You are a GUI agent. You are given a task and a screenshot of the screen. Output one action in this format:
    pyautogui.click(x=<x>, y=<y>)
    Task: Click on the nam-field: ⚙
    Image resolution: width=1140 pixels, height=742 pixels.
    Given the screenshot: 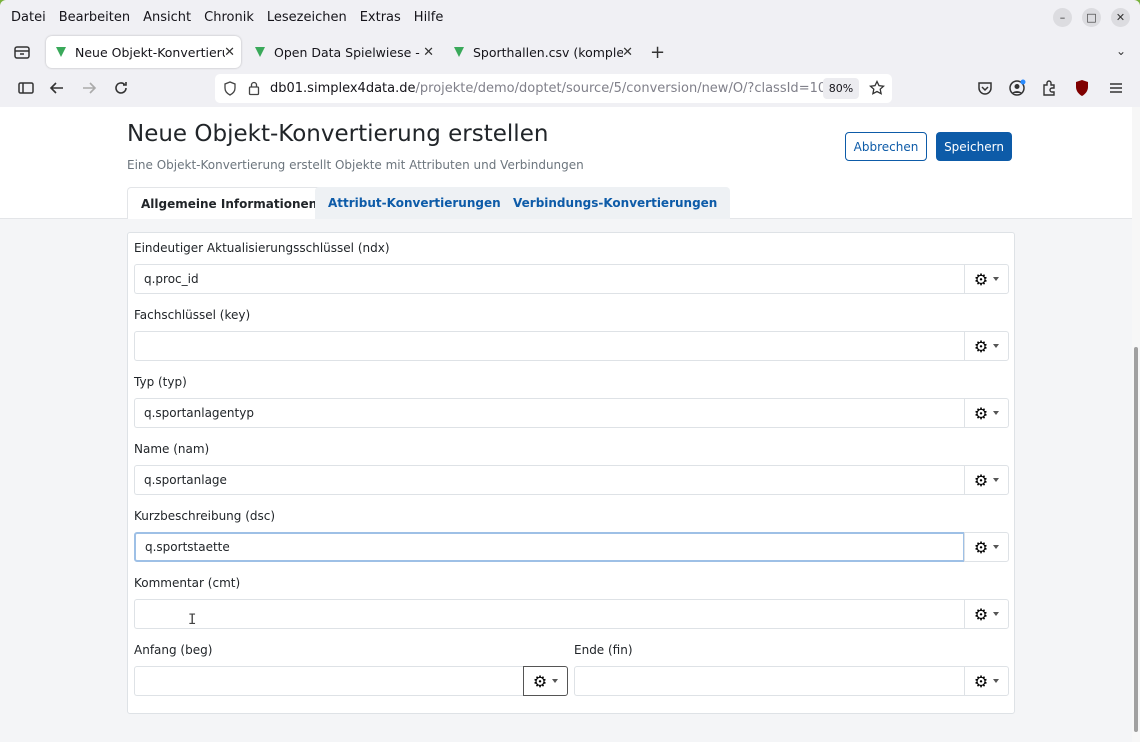 What is the action you would take?
    pyautogui.click(x=571, y=480)
    